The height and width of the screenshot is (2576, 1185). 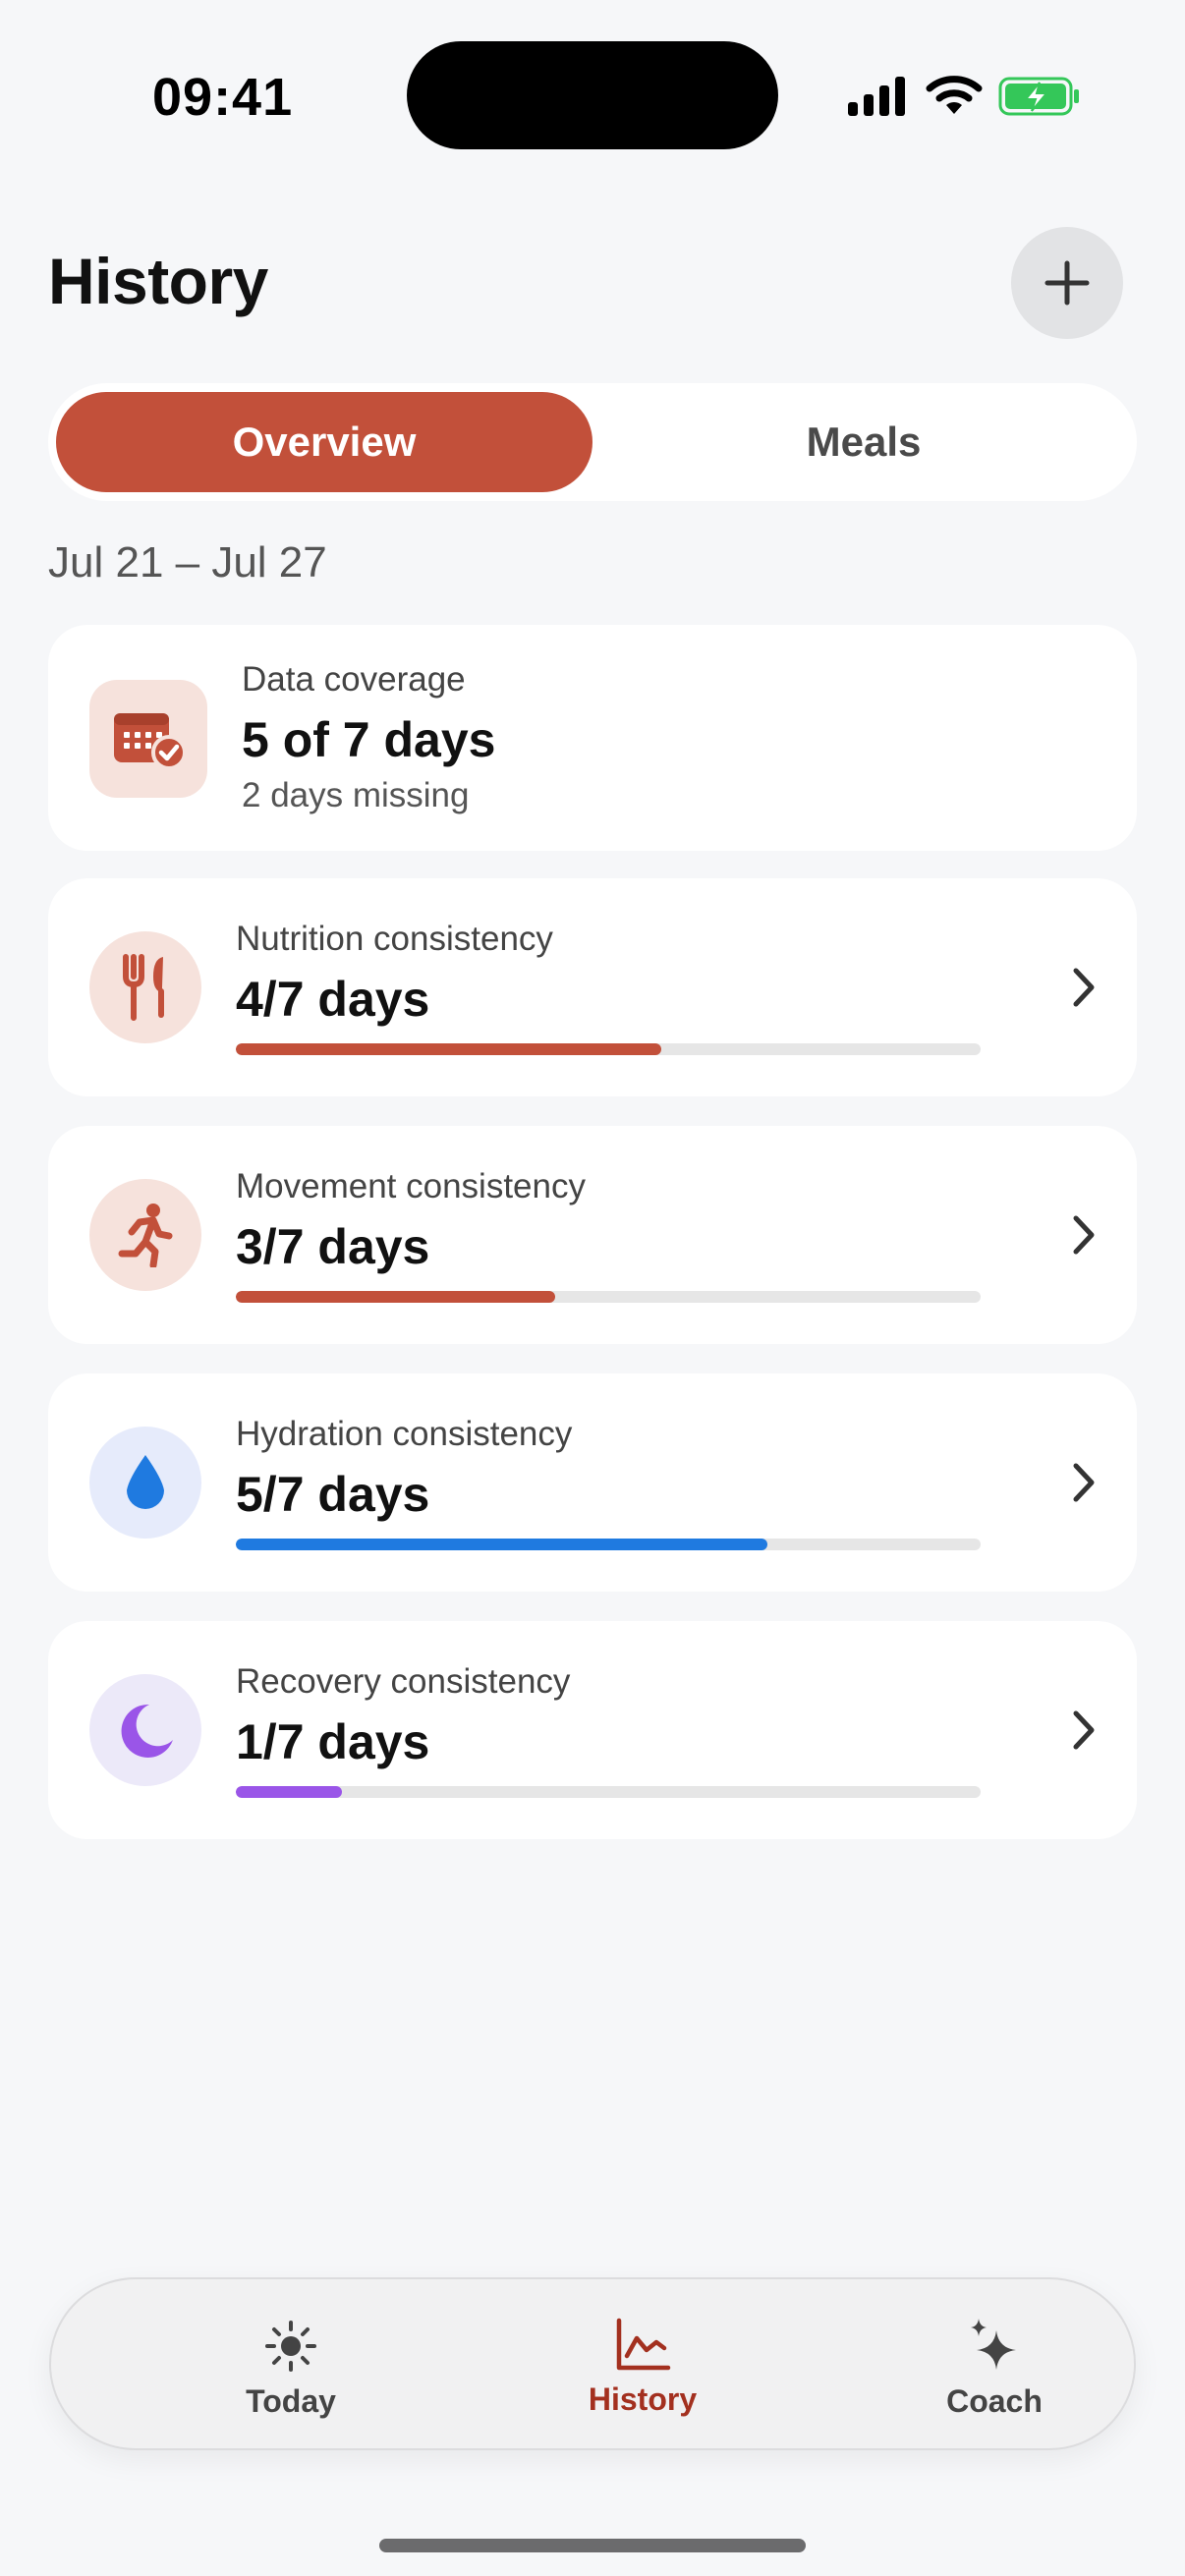 What do you see at coordinates (592, 987) in the screenshot?
I see `nutrition-card: Nutrition consistency 4/7 days` at bounding box center [592, 987].